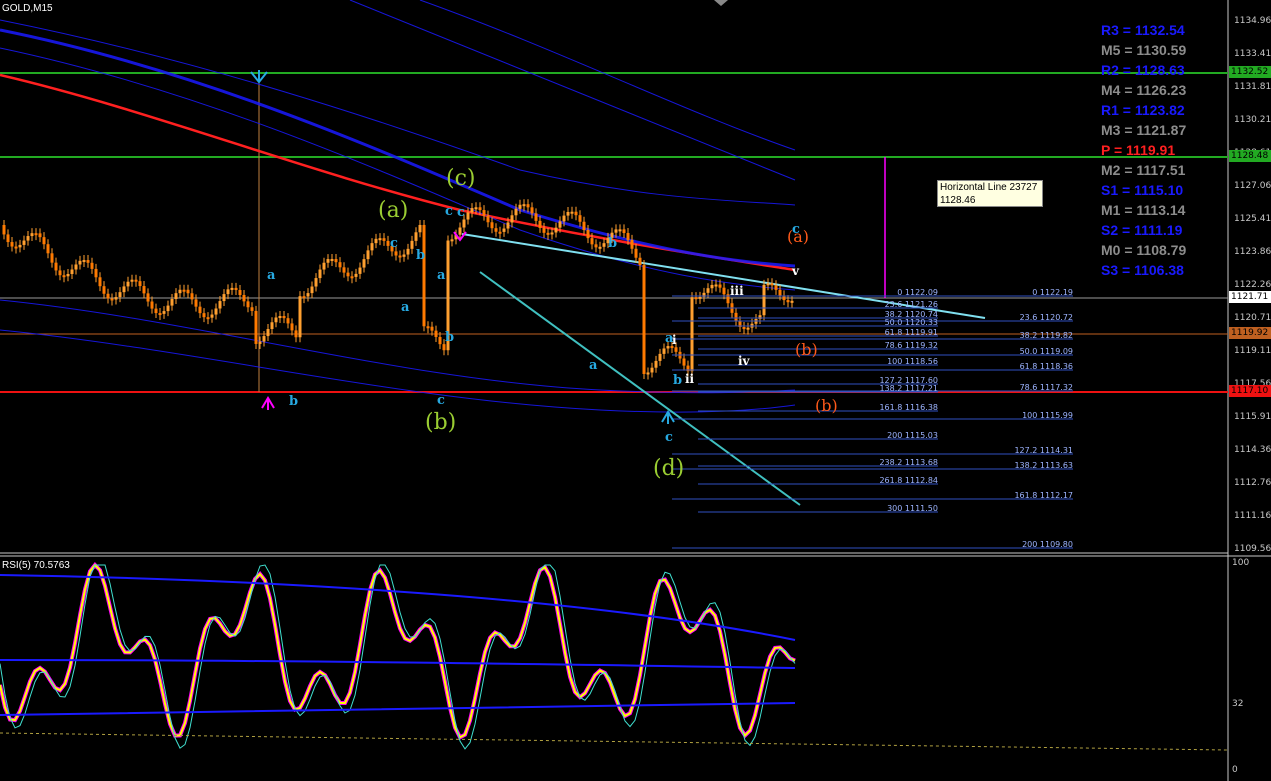  I want to click on pivot-level-label: M0 = 1108.79, so click(1144, 250).